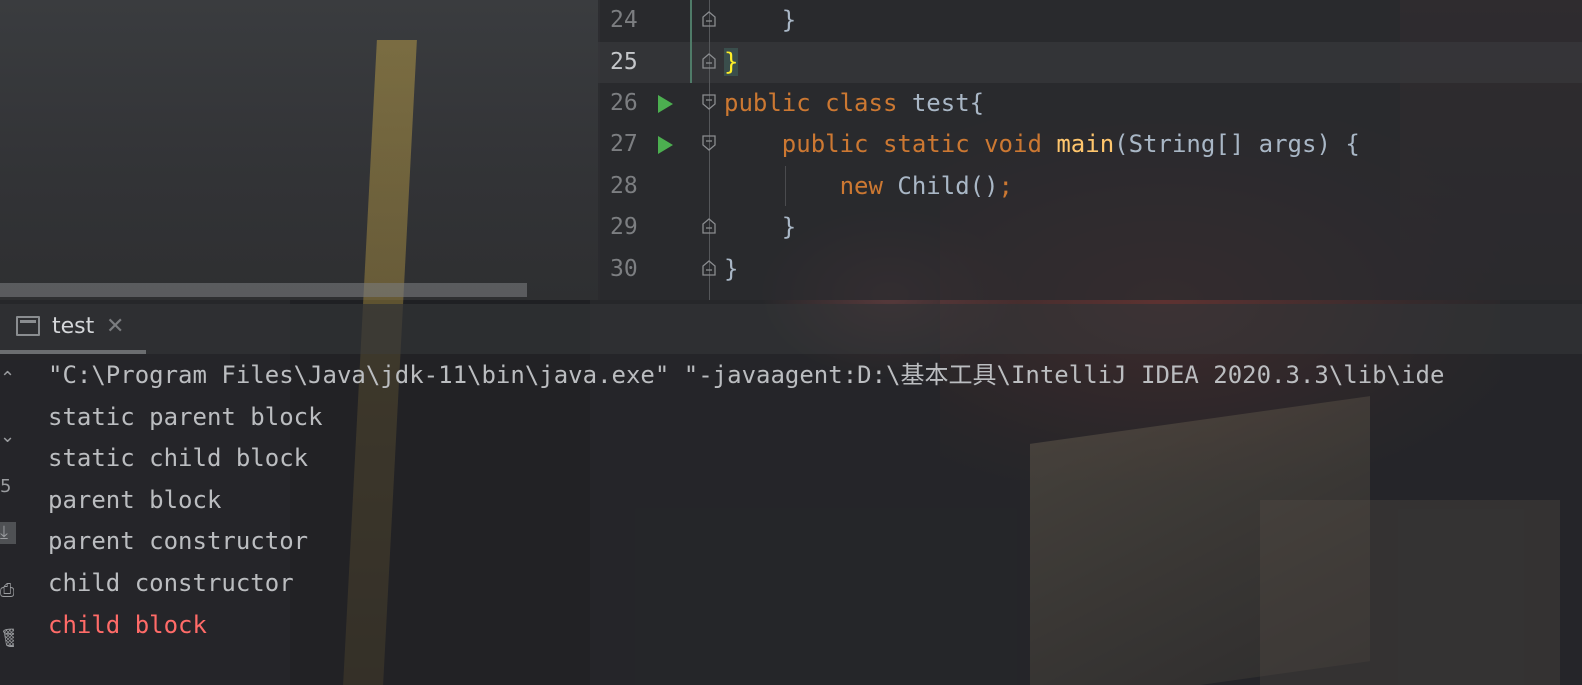 This screenshot has height=685, width=1582. Describe the element at coordinates (1090, 227) in the screenshot. I see `editor-line: 29 }` at that location.